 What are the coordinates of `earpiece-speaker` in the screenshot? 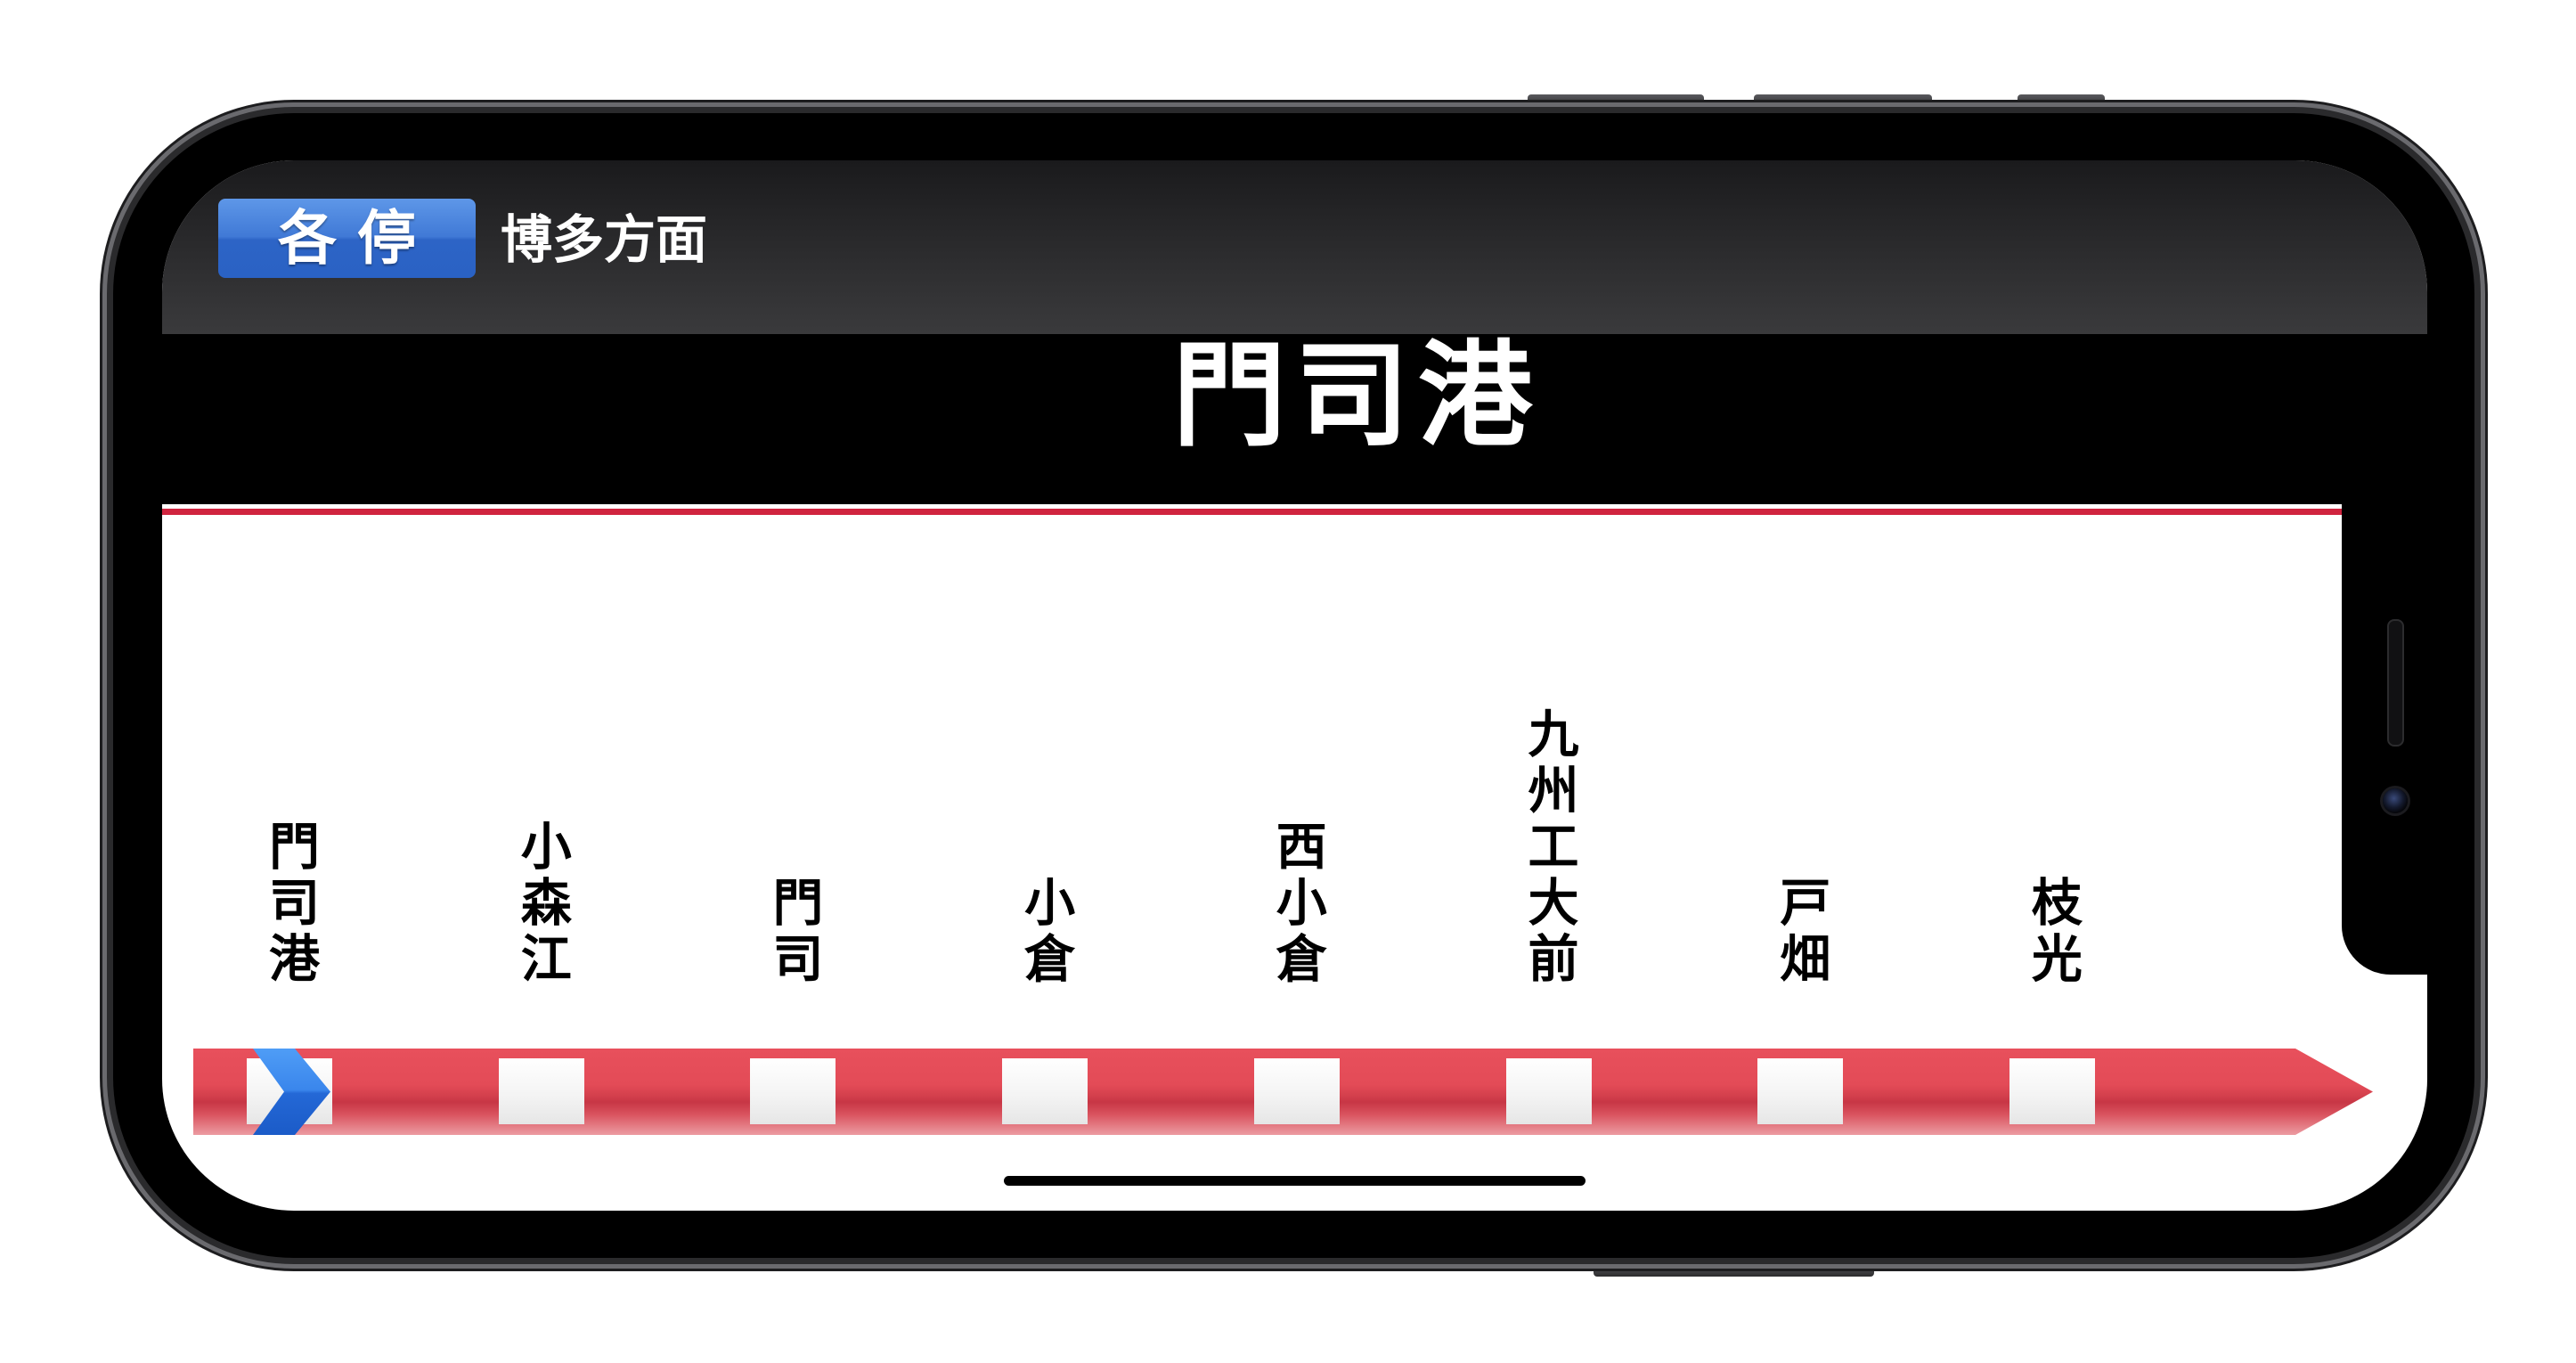 It's located at (2396, 683).